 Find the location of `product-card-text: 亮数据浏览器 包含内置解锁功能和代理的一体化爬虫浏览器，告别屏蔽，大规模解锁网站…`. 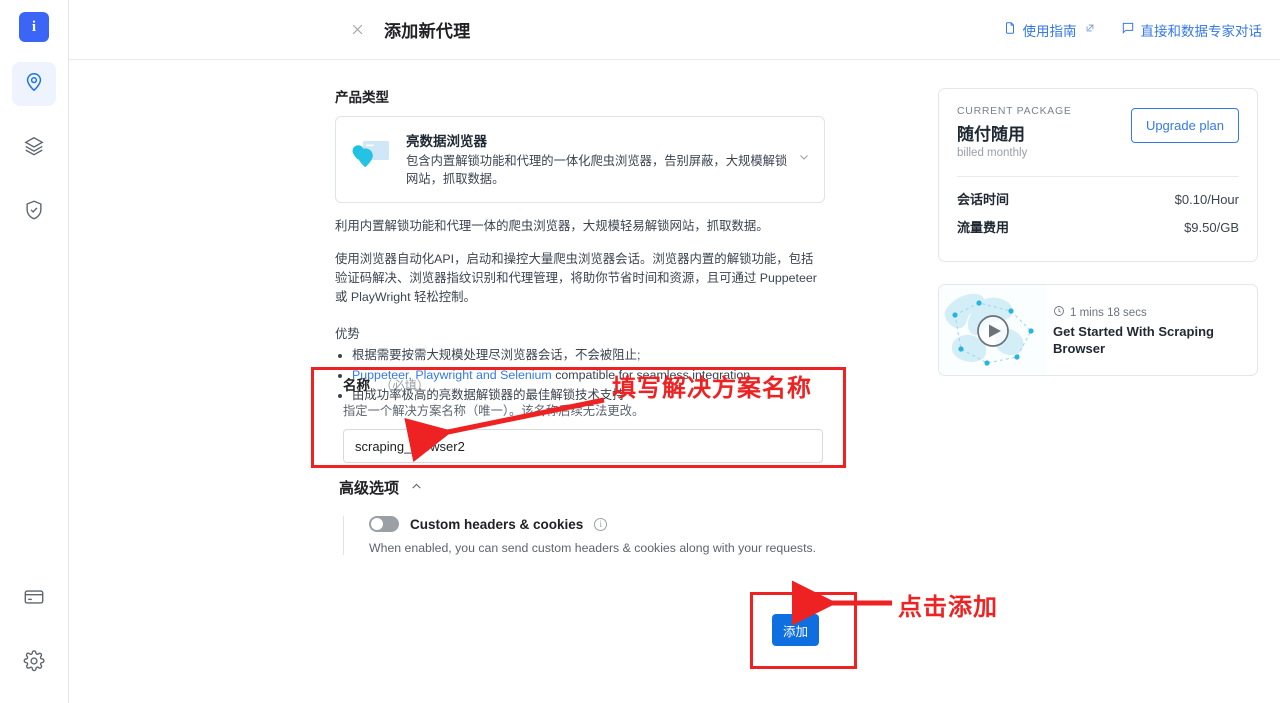

product-card-text: 亮数据浏览器 包含内置解锁功能和代理的一体化爬虫浏览器，告别屏蔽，大规模解锁网站… is located at coordinates (608, 159).